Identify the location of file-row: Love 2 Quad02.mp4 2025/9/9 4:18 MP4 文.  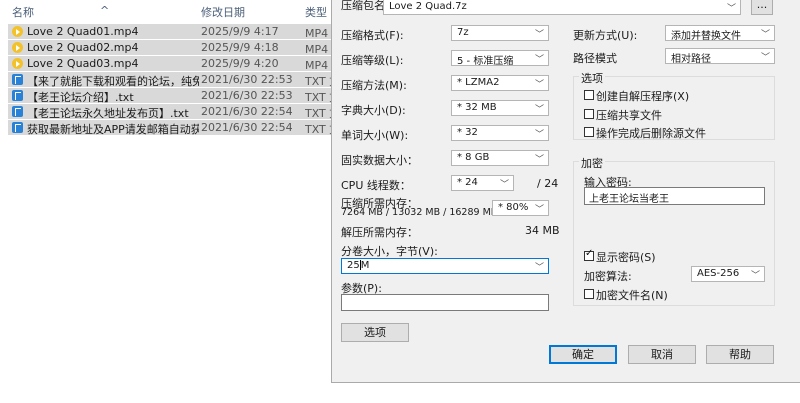
(174, 48).